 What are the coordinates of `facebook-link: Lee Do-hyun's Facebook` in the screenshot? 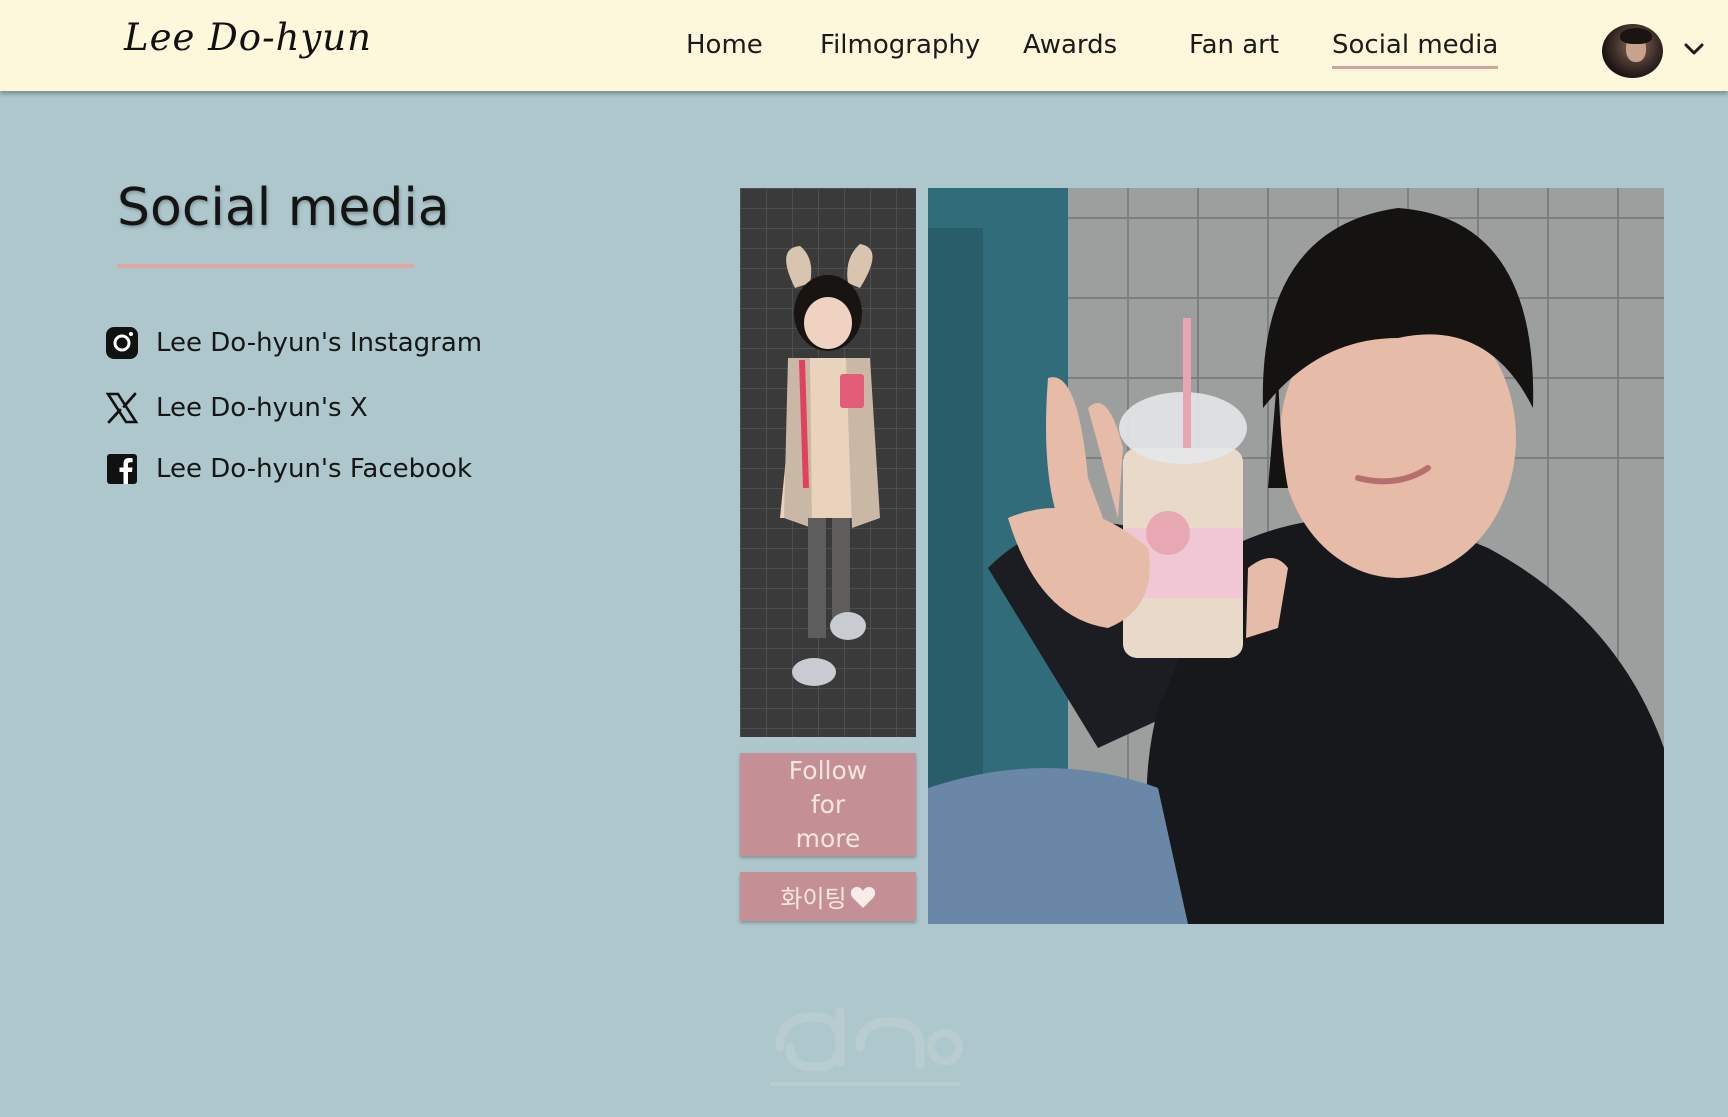 It's located at (288, 469).